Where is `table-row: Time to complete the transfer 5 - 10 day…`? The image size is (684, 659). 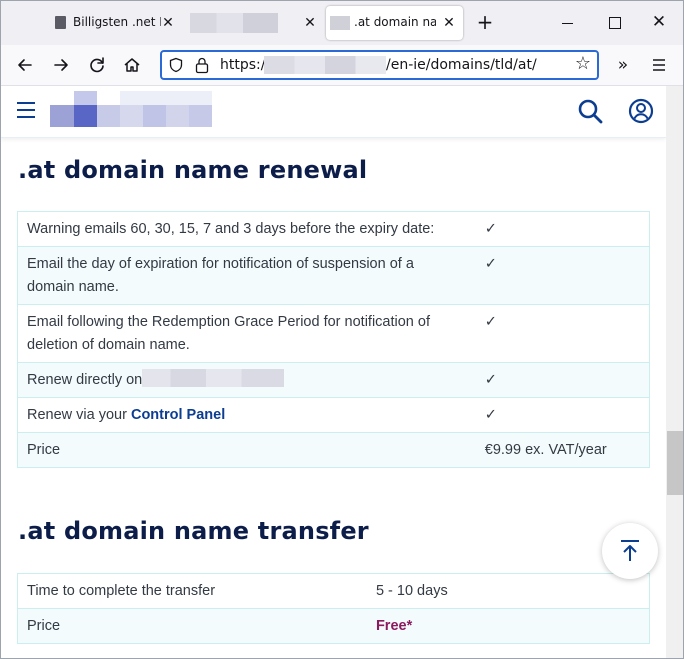
table-row: Time to complete the transfer 5 - 10 day… is located at coordinates (333, 591).